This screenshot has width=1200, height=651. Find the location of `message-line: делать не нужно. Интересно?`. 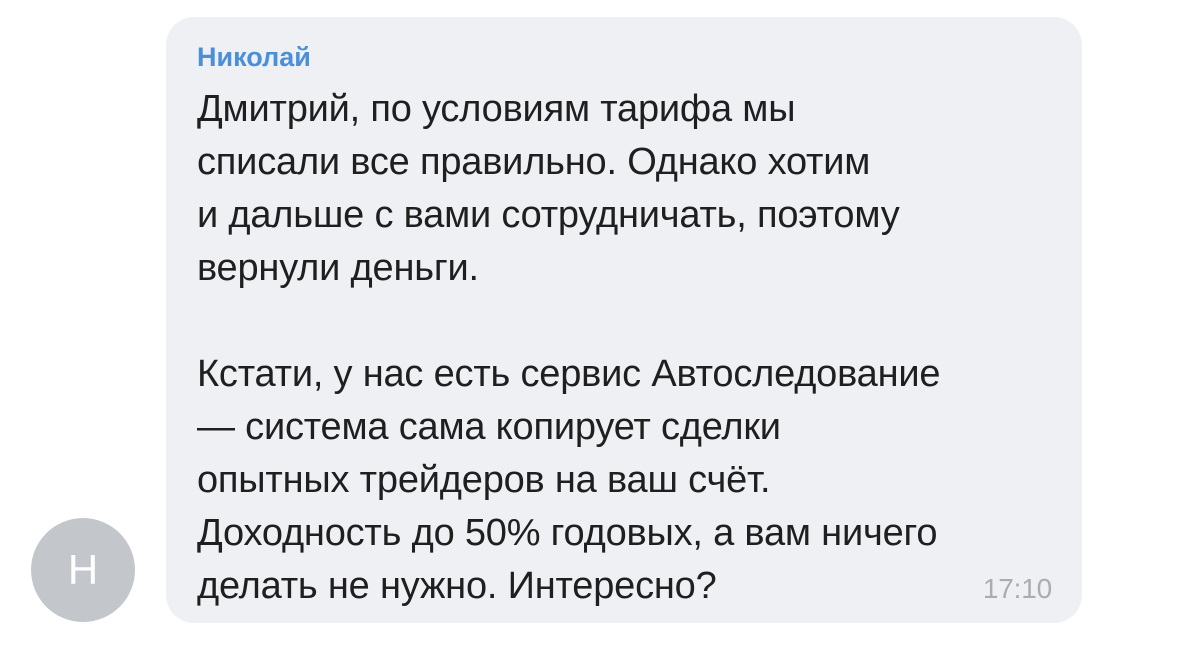

message-line: делать не нужно. Интересно? is located at coordinates (457, 586).